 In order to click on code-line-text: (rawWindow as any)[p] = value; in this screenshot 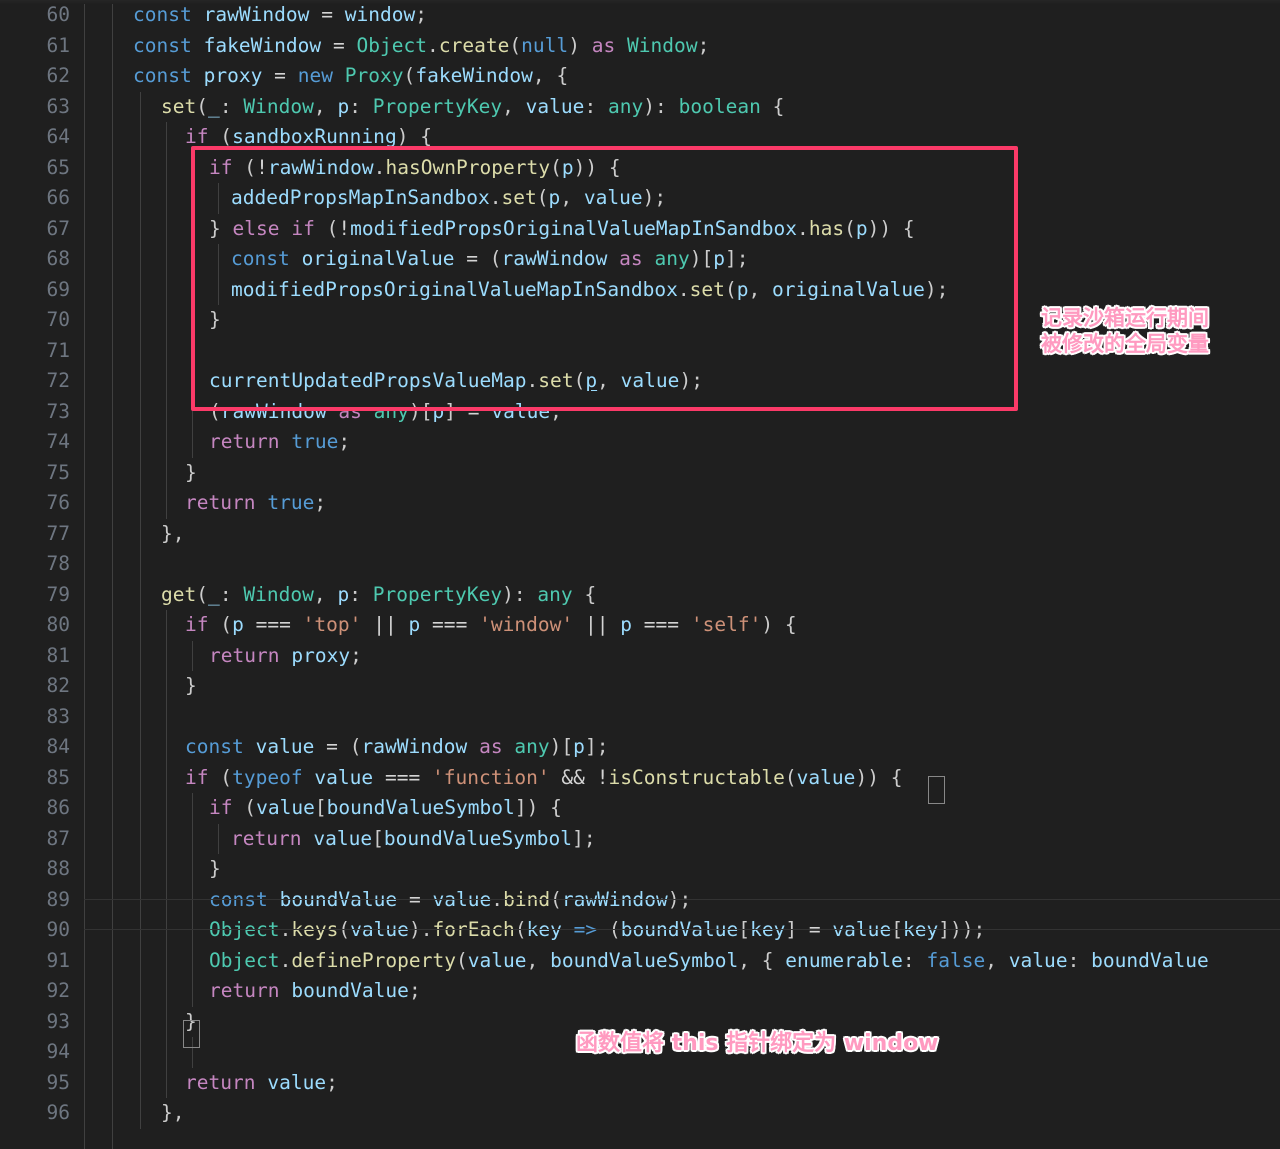, I will do `click(385, 411)`.